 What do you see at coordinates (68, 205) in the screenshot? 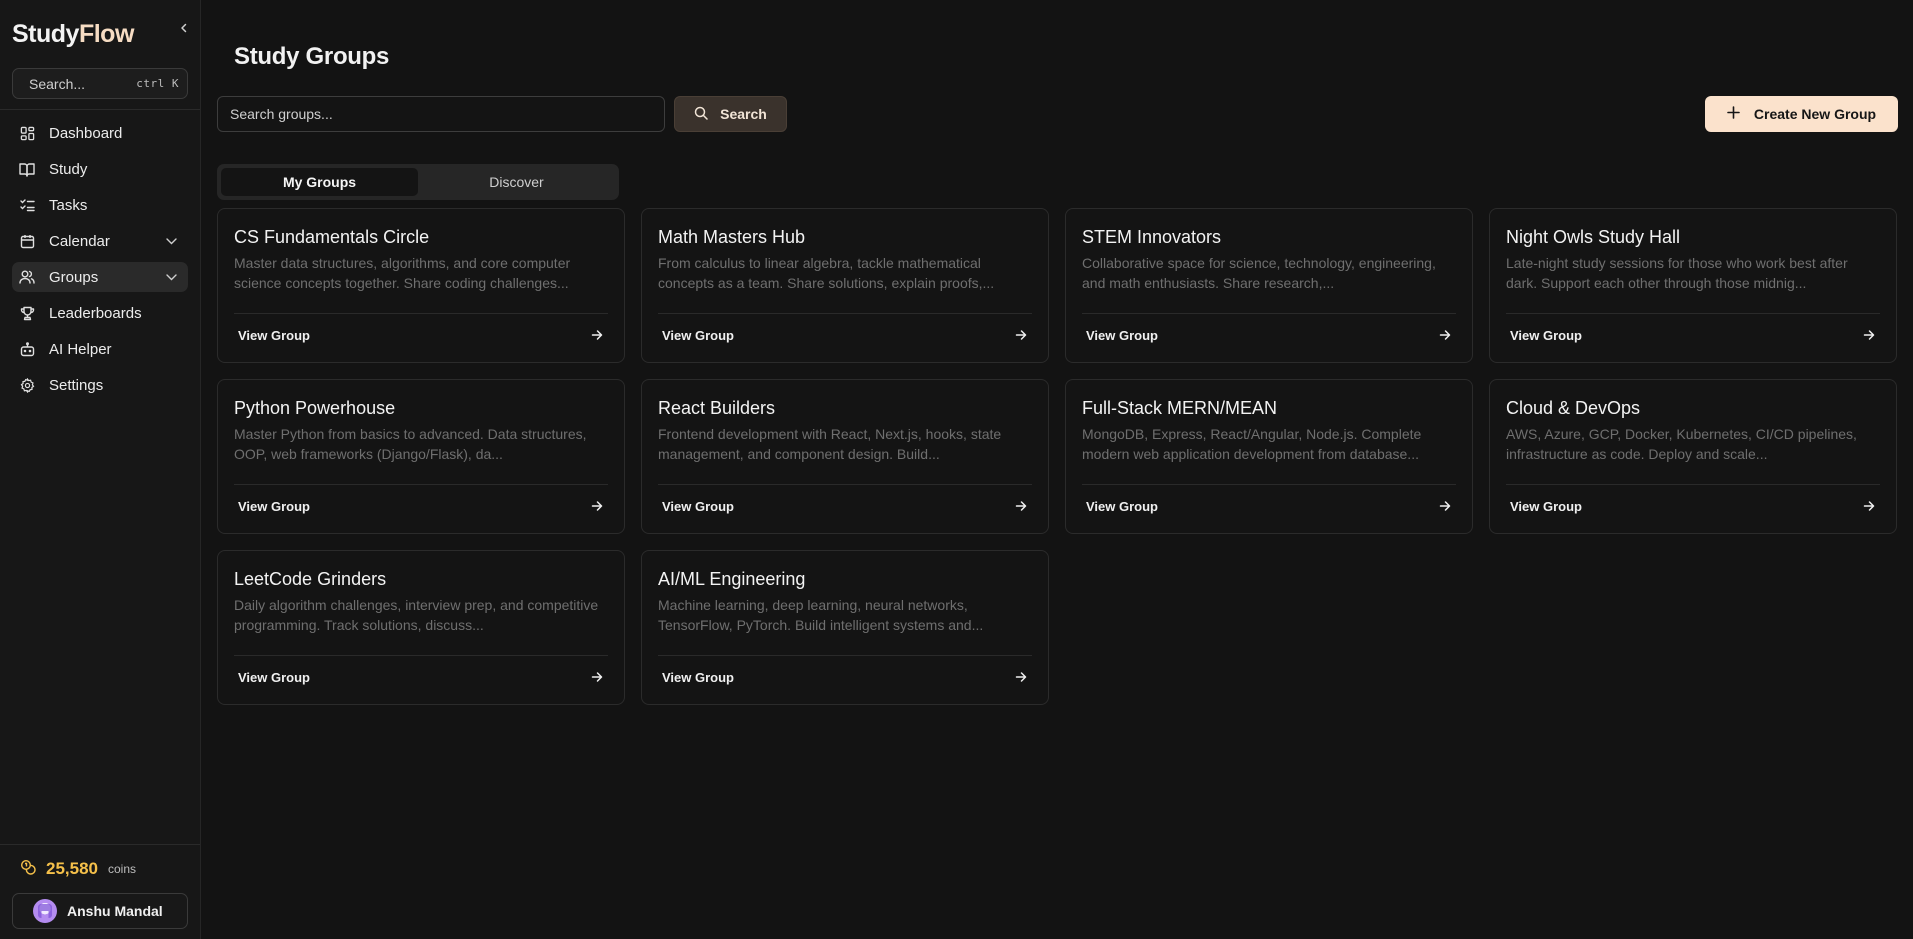
I see `sidebar-item-label: Tasks` at bounding box center [68, 205].